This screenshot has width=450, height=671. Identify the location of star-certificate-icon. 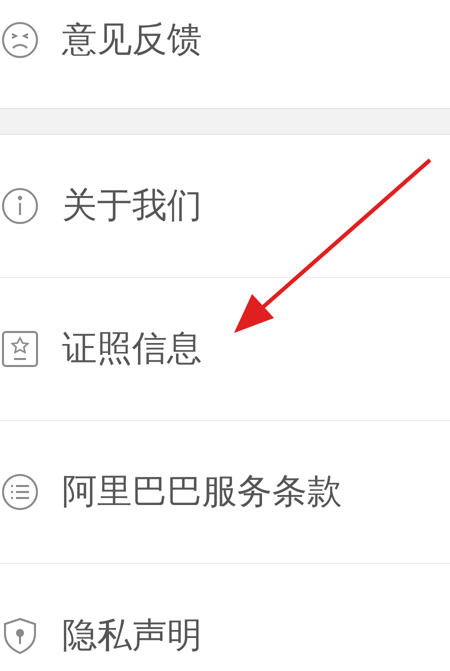
(20, 349).